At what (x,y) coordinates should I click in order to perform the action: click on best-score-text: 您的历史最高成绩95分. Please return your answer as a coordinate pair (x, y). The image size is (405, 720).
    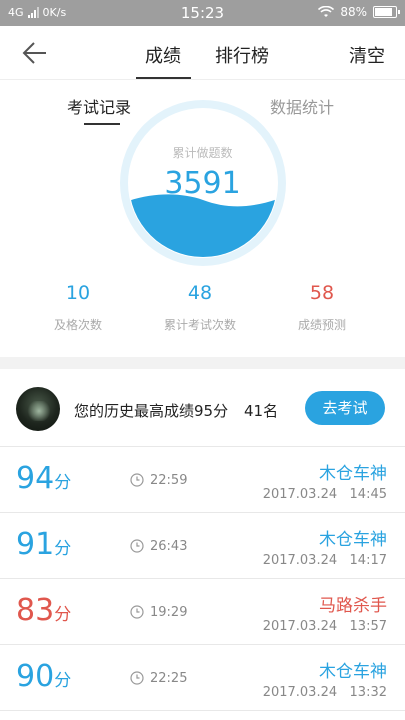
    Looking at the image, I should click on (151, 411).